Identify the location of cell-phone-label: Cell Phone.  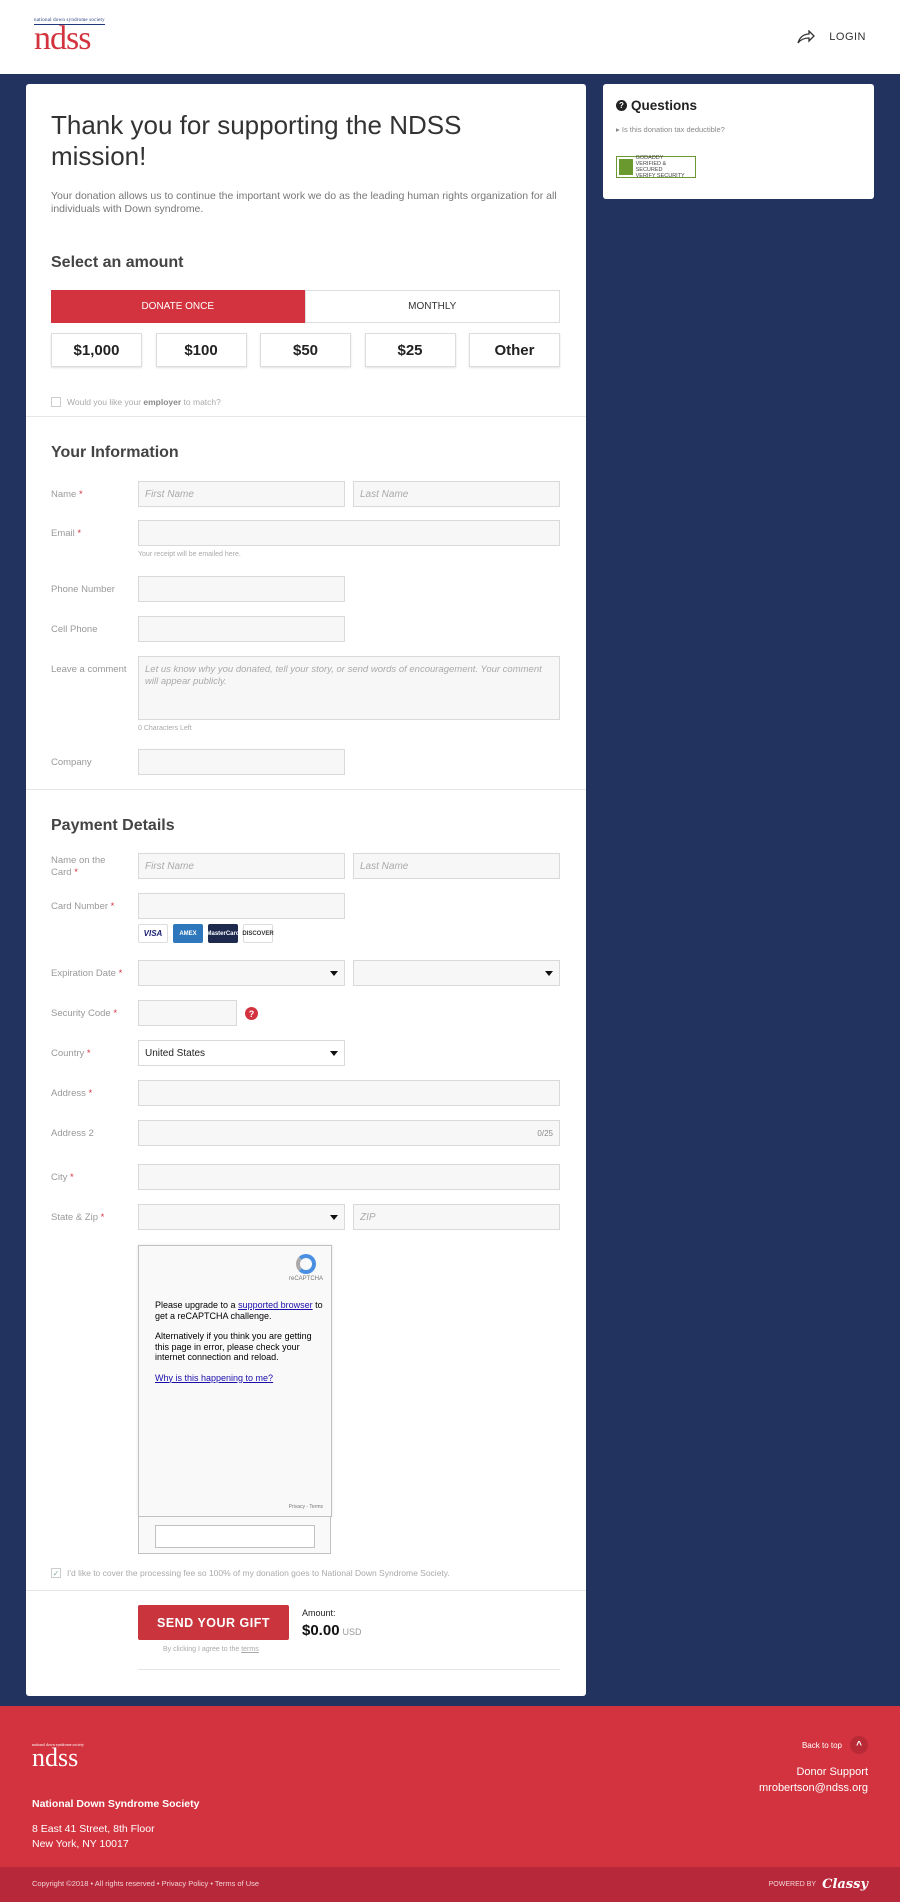
(74, 629).